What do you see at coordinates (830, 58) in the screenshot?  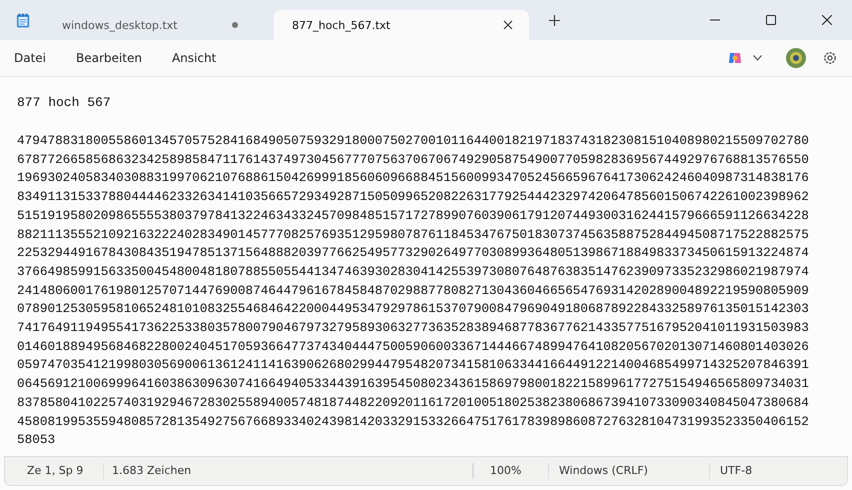 I see `settings-icon` at bounding box center [830, 58].